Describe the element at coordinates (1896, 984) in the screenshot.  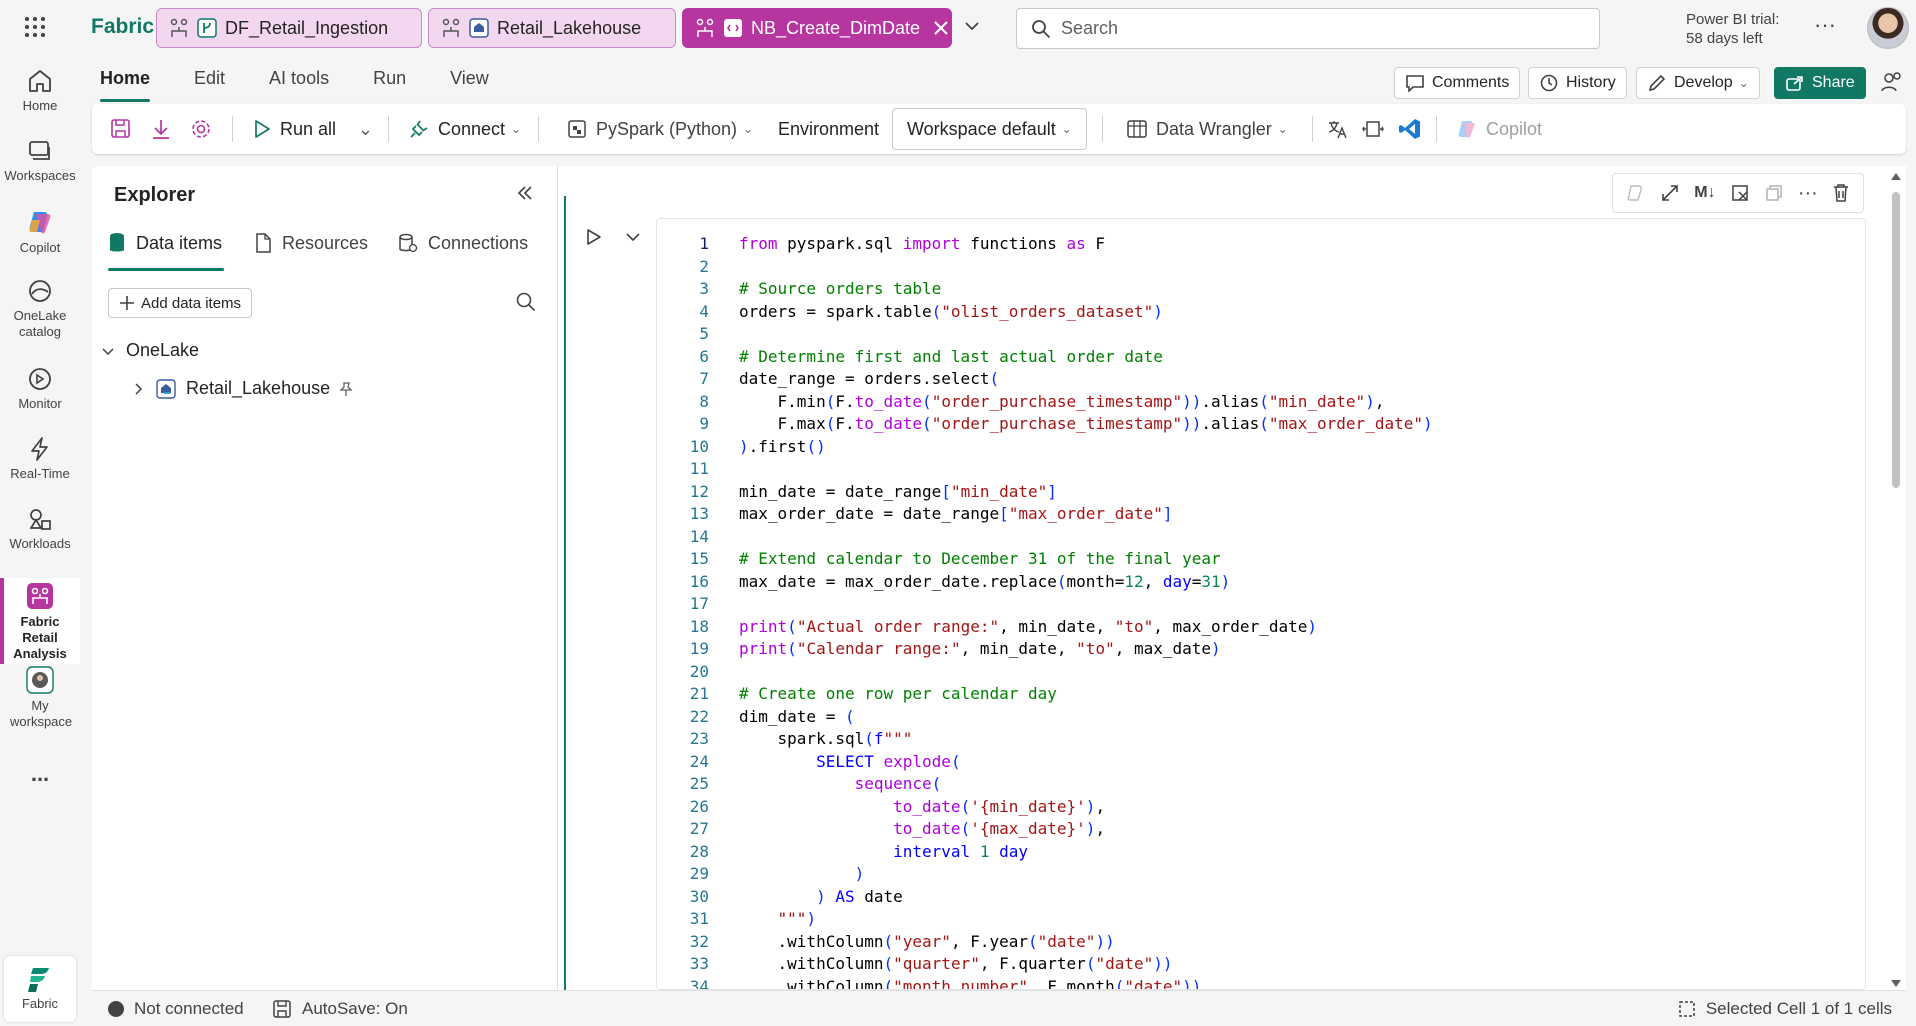
I see `scroll-down-icon` at that location.